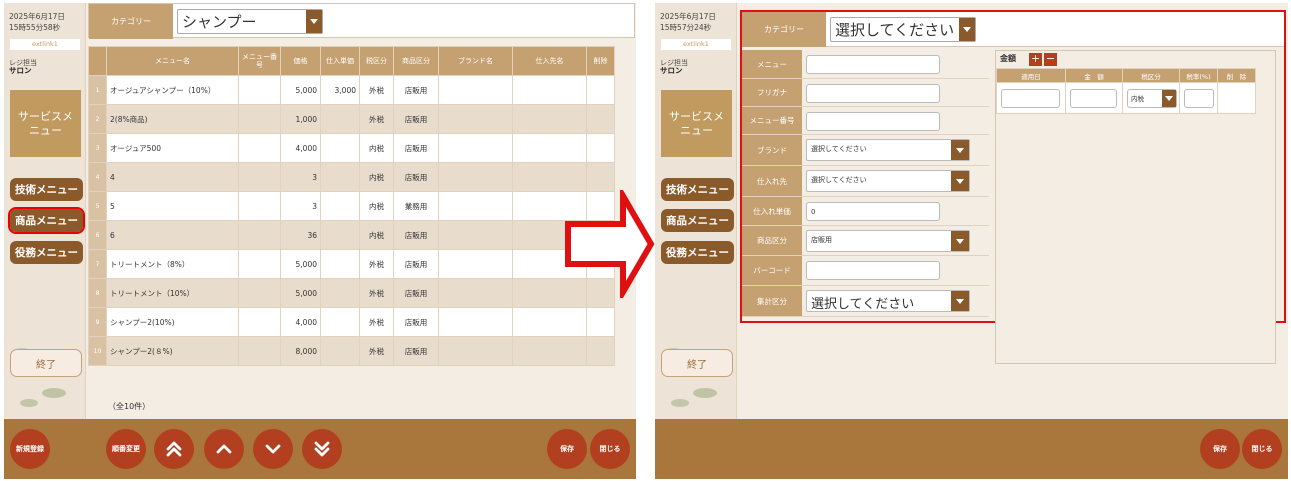 The width and height of the screenshot is (1291, 481). I want to click on table-row: 8 トリートメント（10%） 5,000 外税 店販用, so click(351, 293).